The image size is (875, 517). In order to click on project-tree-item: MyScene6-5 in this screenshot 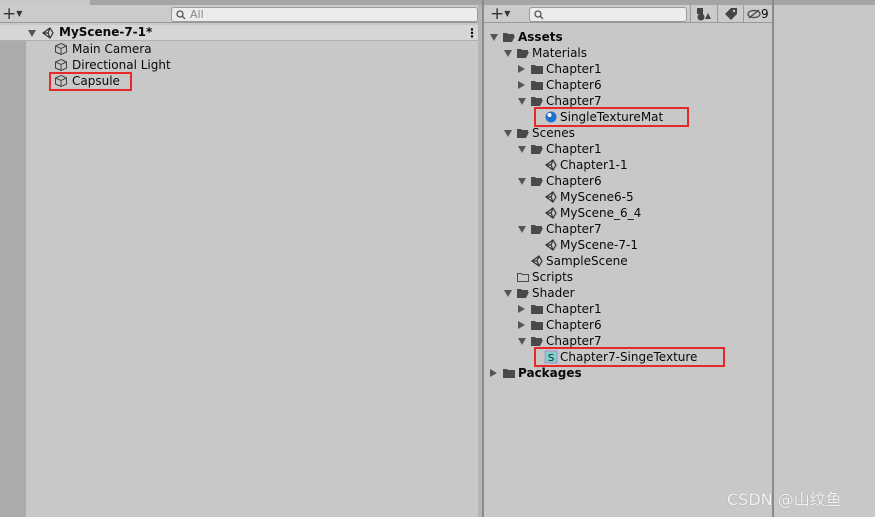, I will do `click(628, 197)`.